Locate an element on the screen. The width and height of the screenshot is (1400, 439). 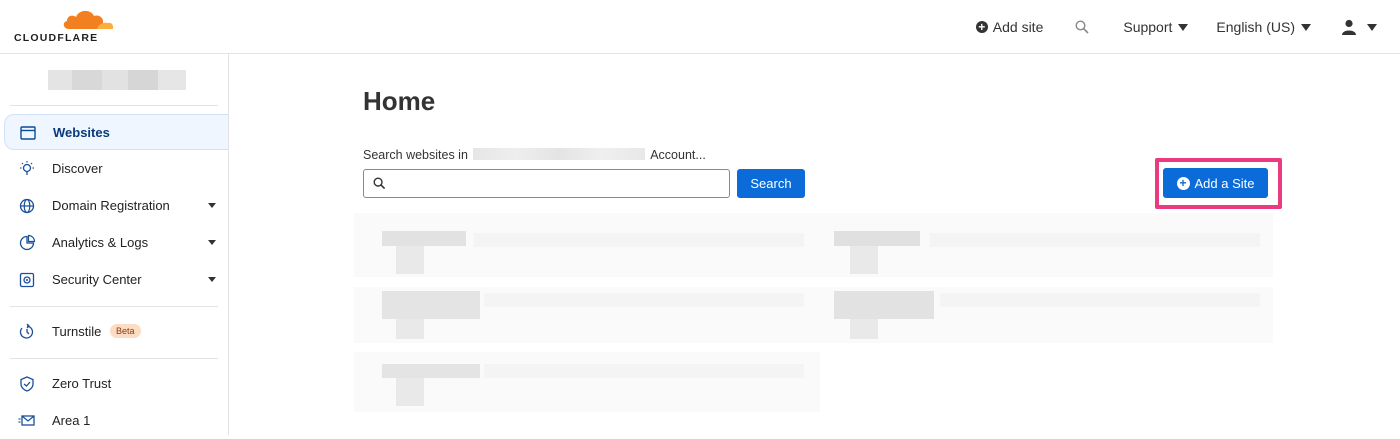
add-a-site-button: + Add a Site is located at coordinates (1215, 183).